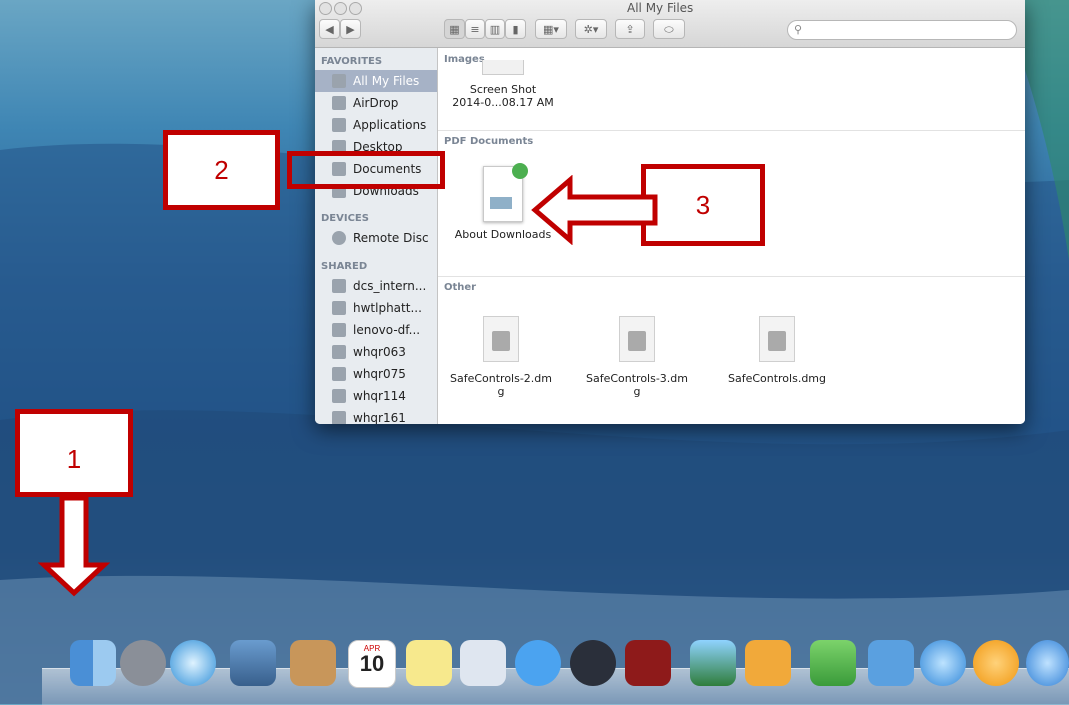 Image resolution: width=1069 pixels, height=705 pixels. I want to click on close-window-button, so click(325, 8).